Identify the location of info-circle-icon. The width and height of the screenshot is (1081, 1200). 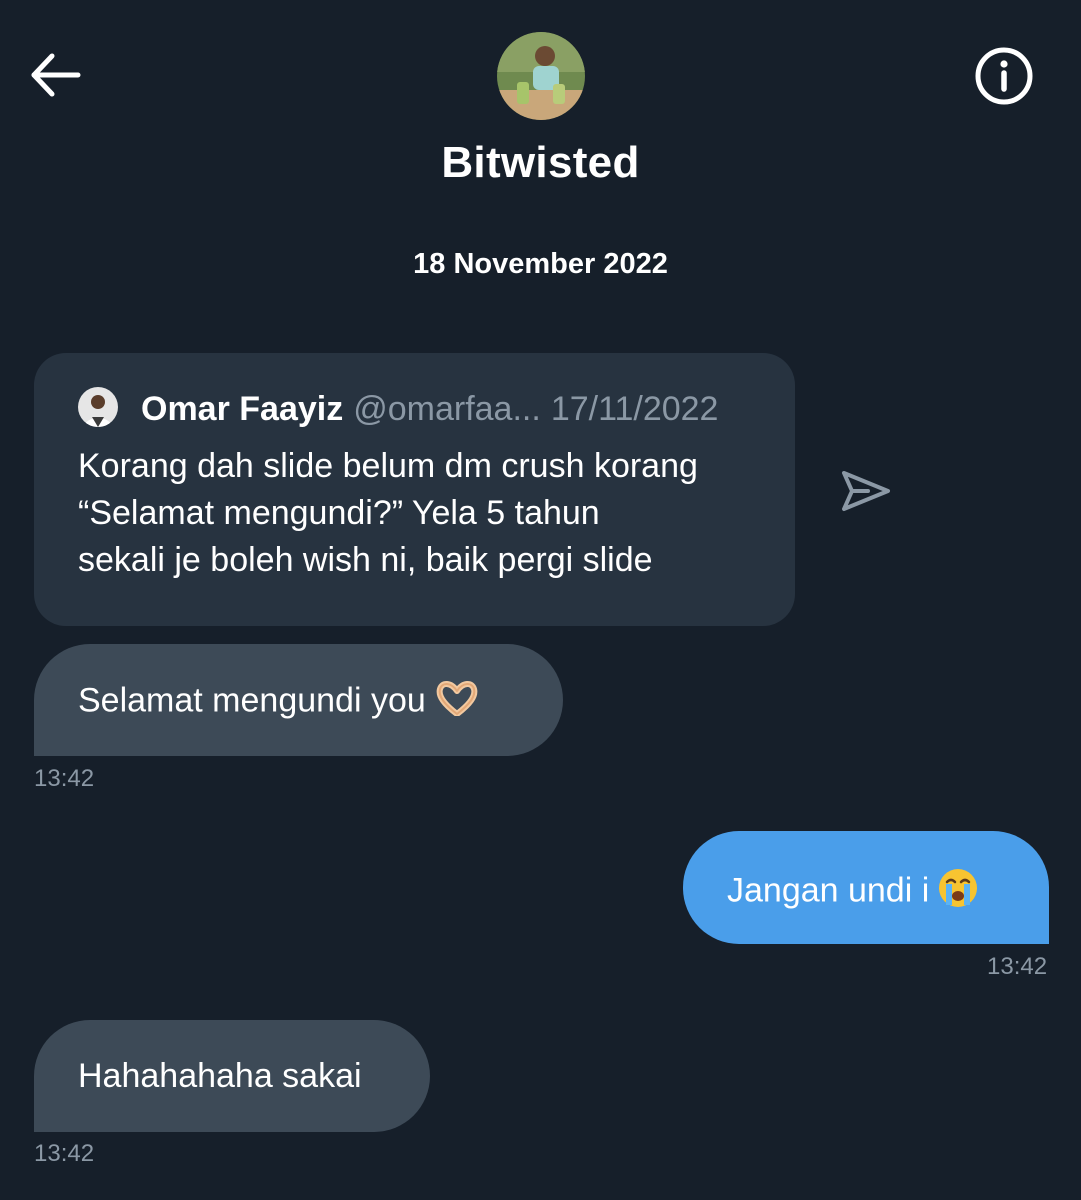
(1004, 76).